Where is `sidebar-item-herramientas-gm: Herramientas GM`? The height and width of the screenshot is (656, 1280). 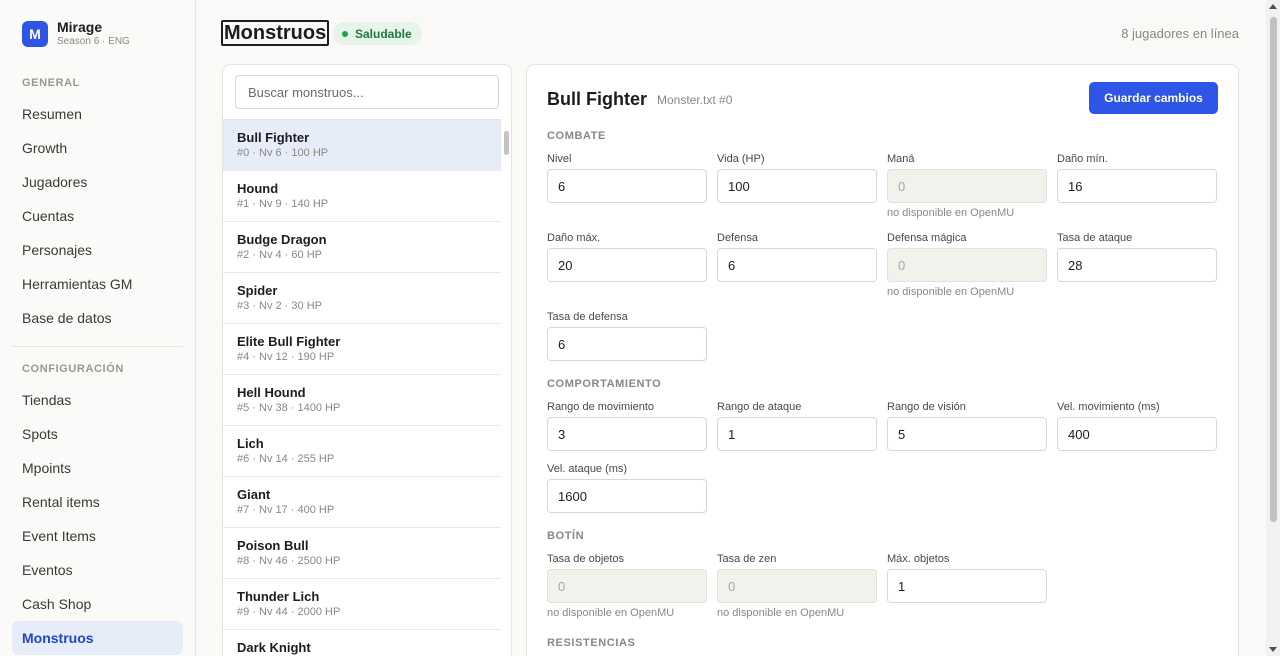 sidebar-item-herramientas-gm: Herramientas GM is located at coordinates (97, 284).